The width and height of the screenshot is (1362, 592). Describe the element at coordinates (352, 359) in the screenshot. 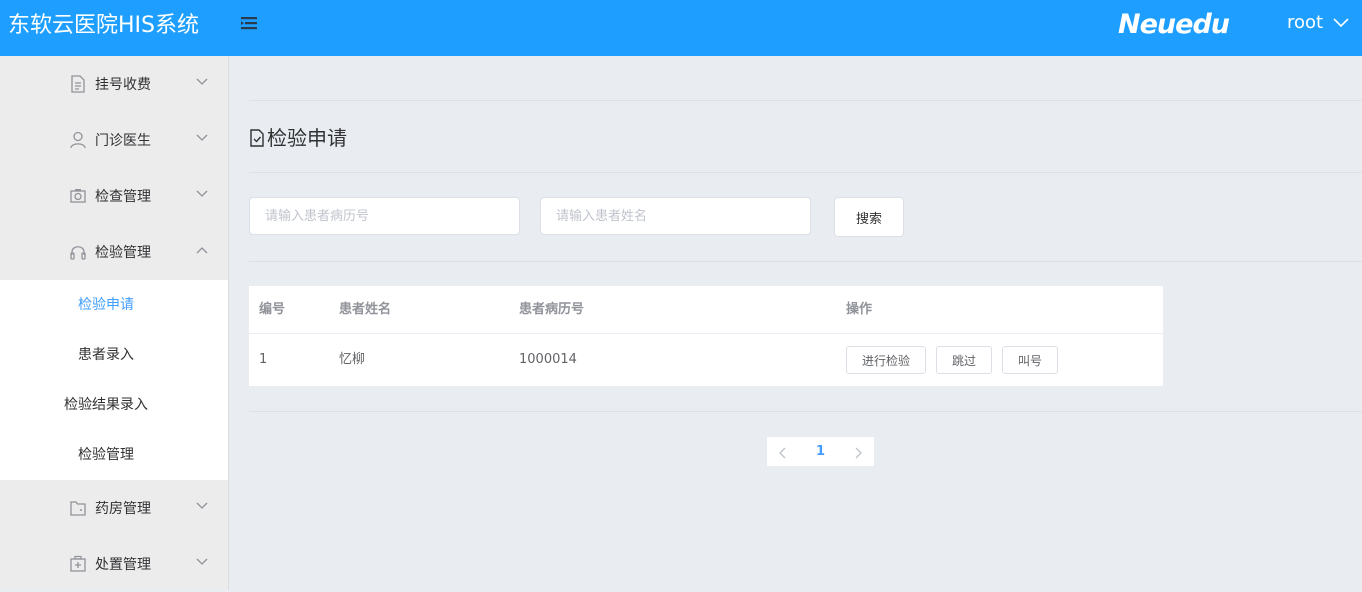

I see `cell-patient-name: 忆柳` at that location.